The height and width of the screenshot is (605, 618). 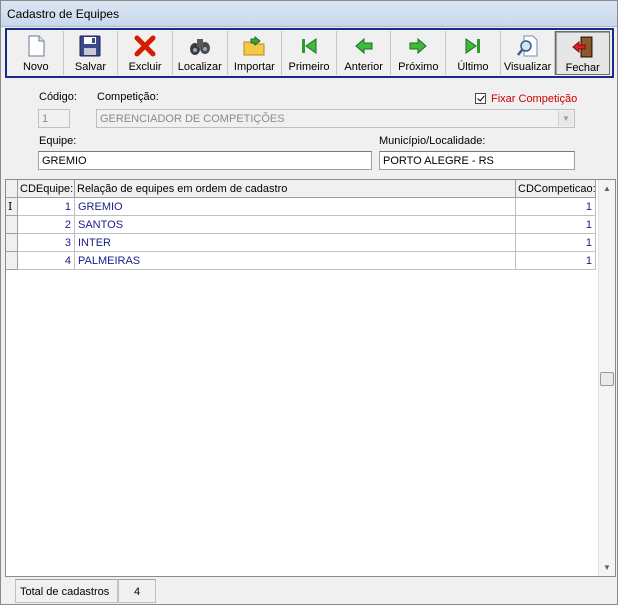 I want to click on previous-record-icon, so click(x=363, y=46).